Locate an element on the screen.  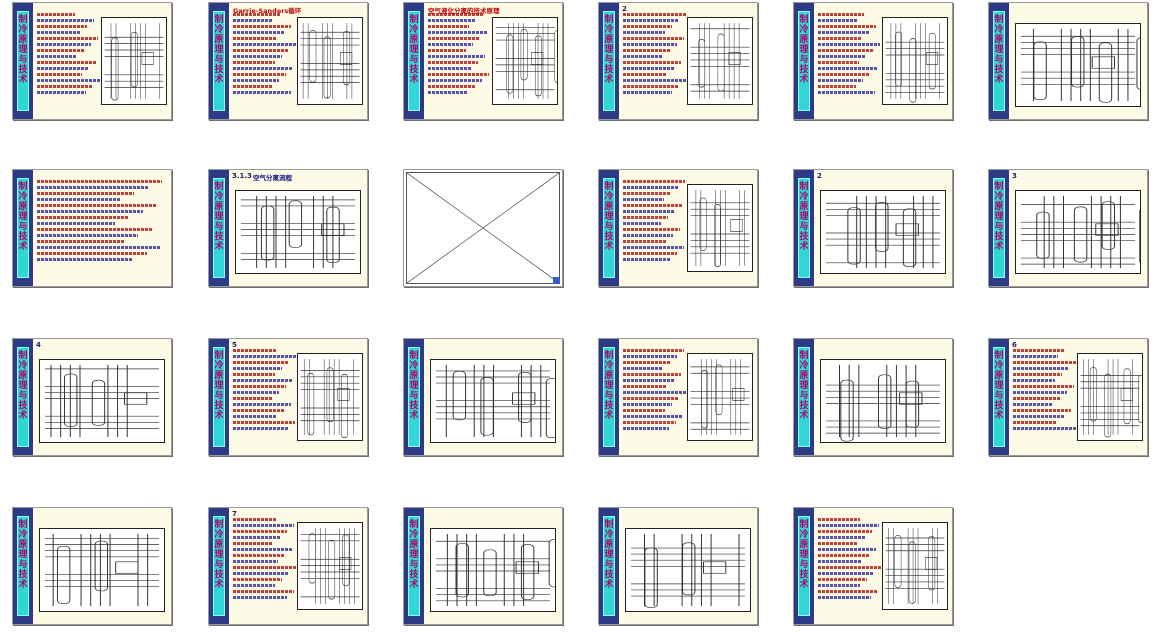
slide-thumbnail: 制冷原理与技术 5 is located at coordinates (288, 397).